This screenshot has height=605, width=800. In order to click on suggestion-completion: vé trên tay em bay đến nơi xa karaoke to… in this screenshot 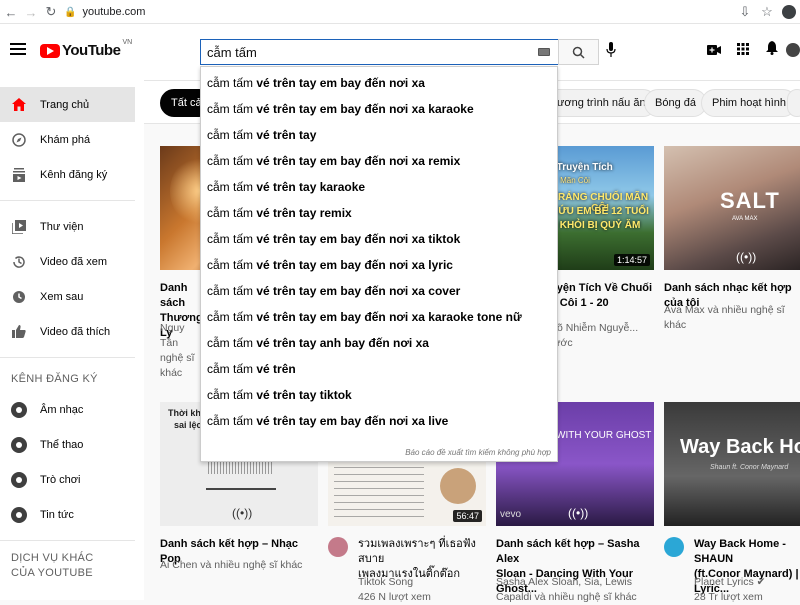, I will do `click(387, 317)`.